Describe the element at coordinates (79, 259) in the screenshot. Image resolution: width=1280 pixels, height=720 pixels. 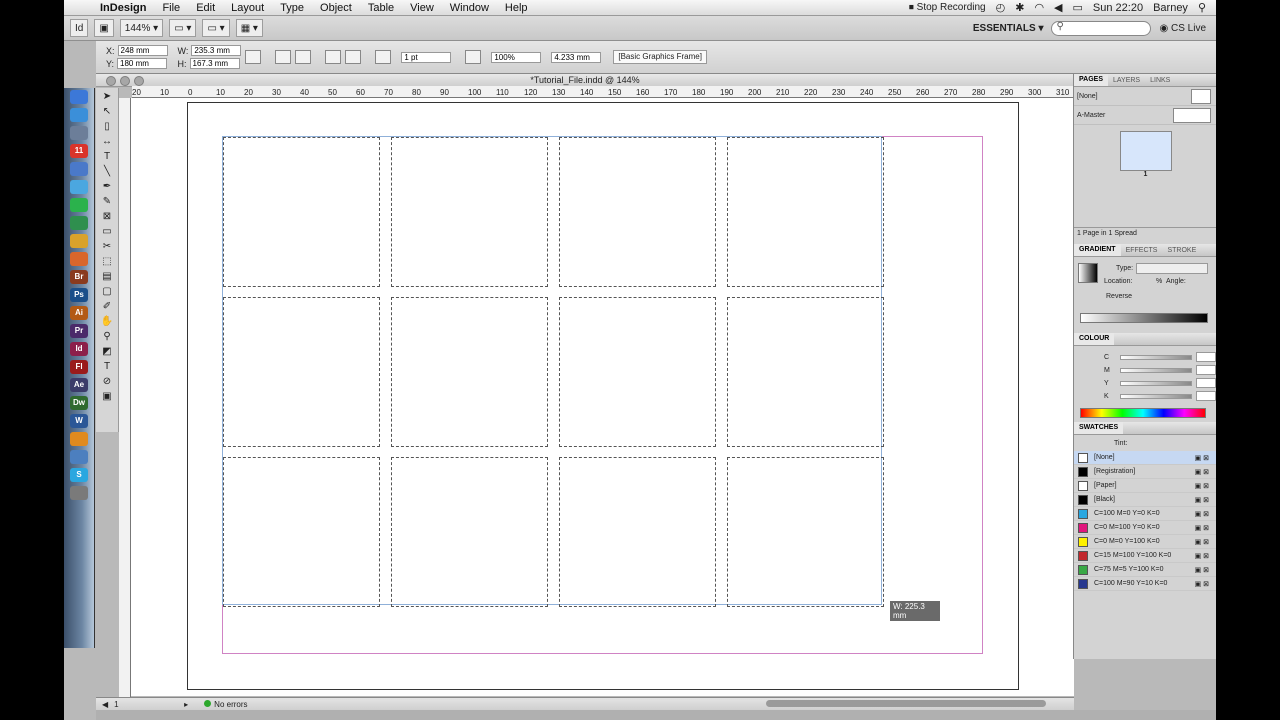
I see `dock-app-firefox` at that location.